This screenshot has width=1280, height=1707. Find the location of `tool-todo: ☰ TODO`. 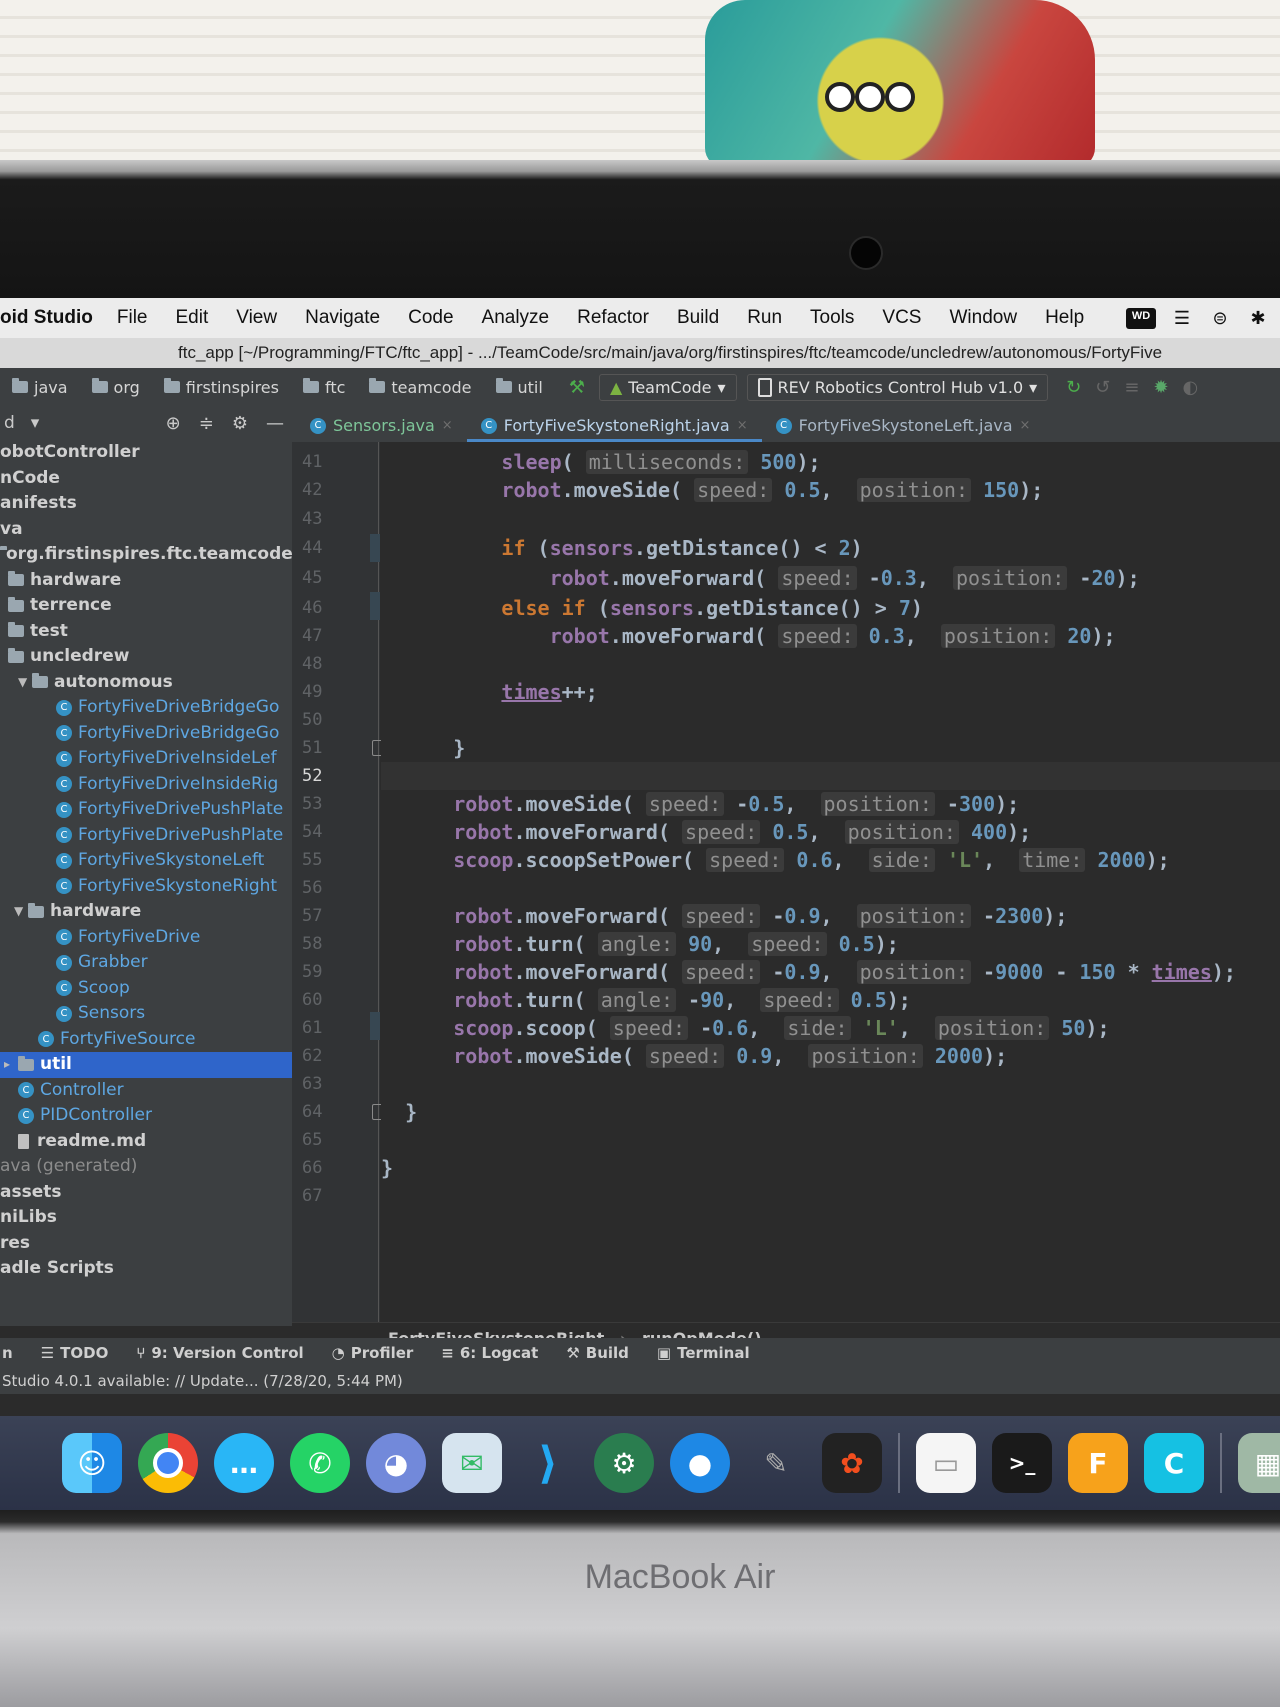

tool-todo: ☰ TODO is located at coordinates (75, 1353).